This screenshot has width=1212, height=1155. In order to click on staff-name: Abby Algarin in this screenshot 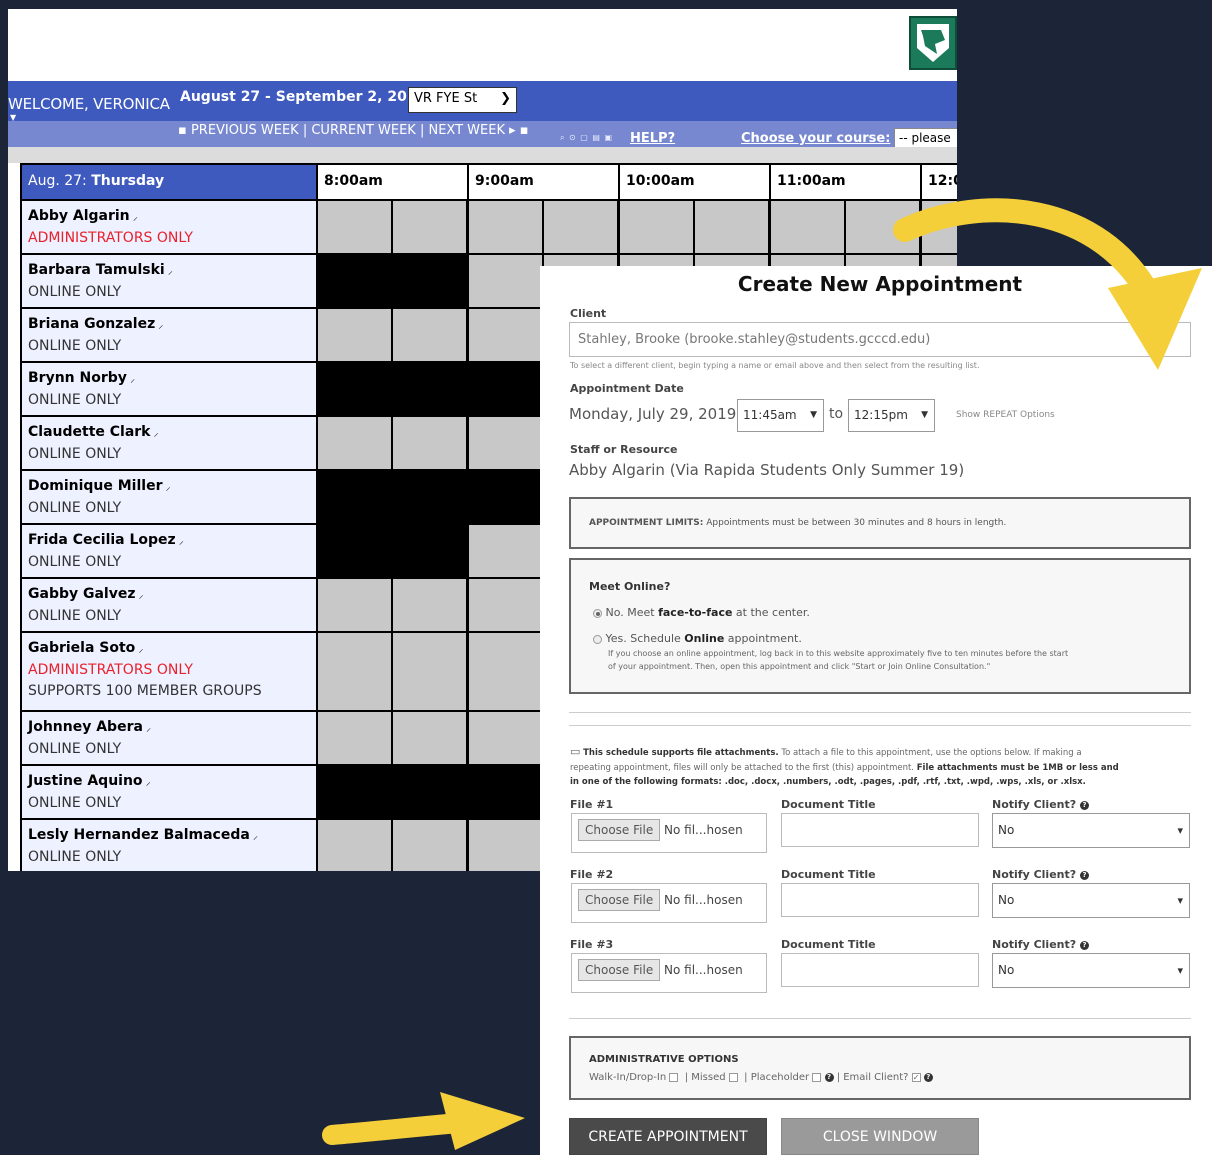, I will do `click(169, 217)`.